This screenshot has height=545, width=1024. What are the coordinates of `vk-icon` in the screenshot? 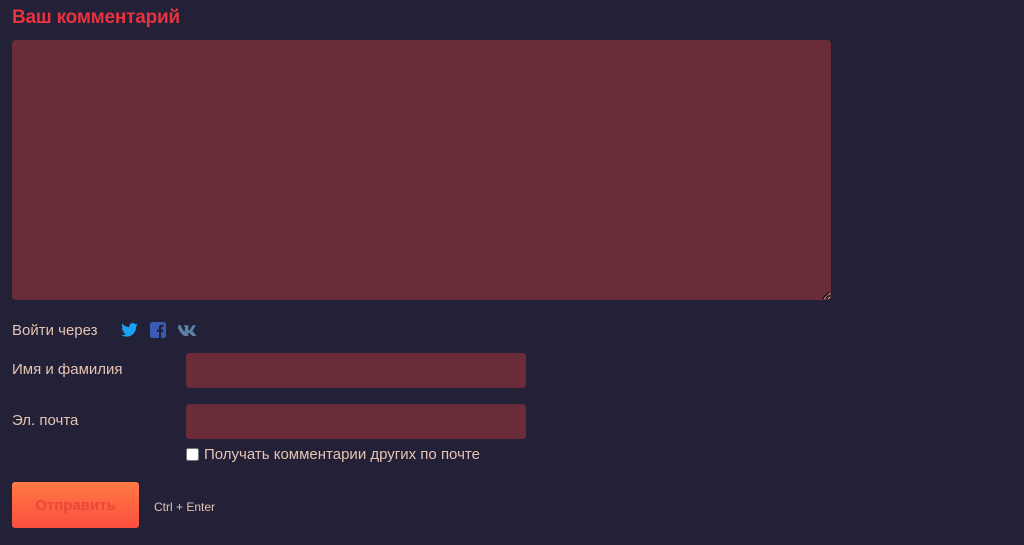 It's located at (187, 330).